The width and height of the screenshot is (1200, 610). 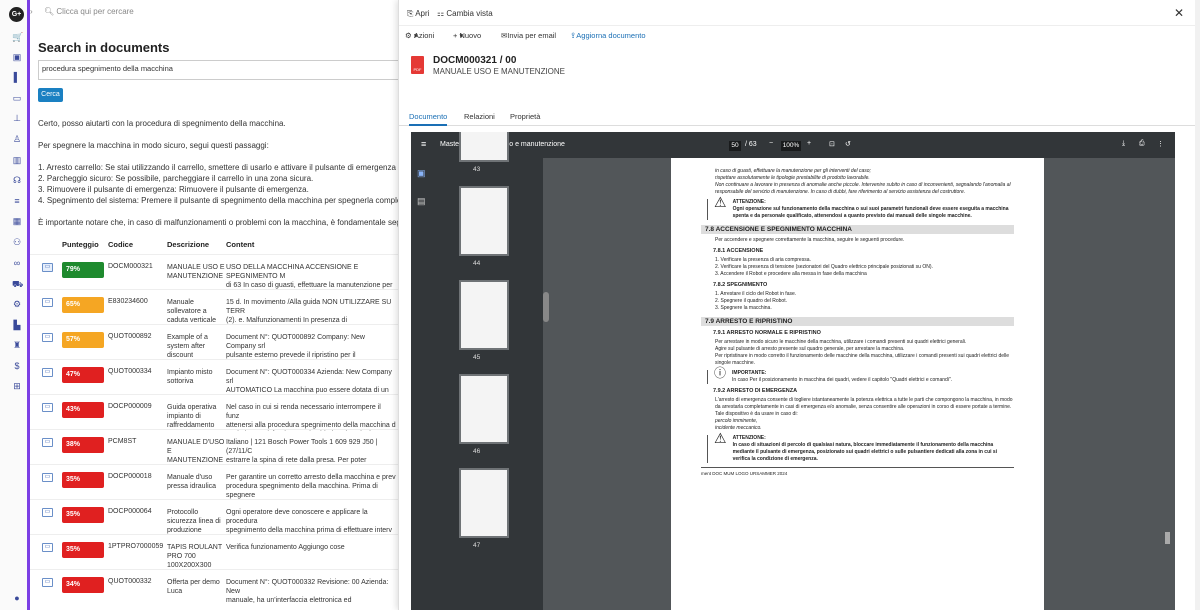 What do you see at coordinates (17, 139) in the screenshot?
I see `person-icon: ♙` at bounding box center [17, 139].